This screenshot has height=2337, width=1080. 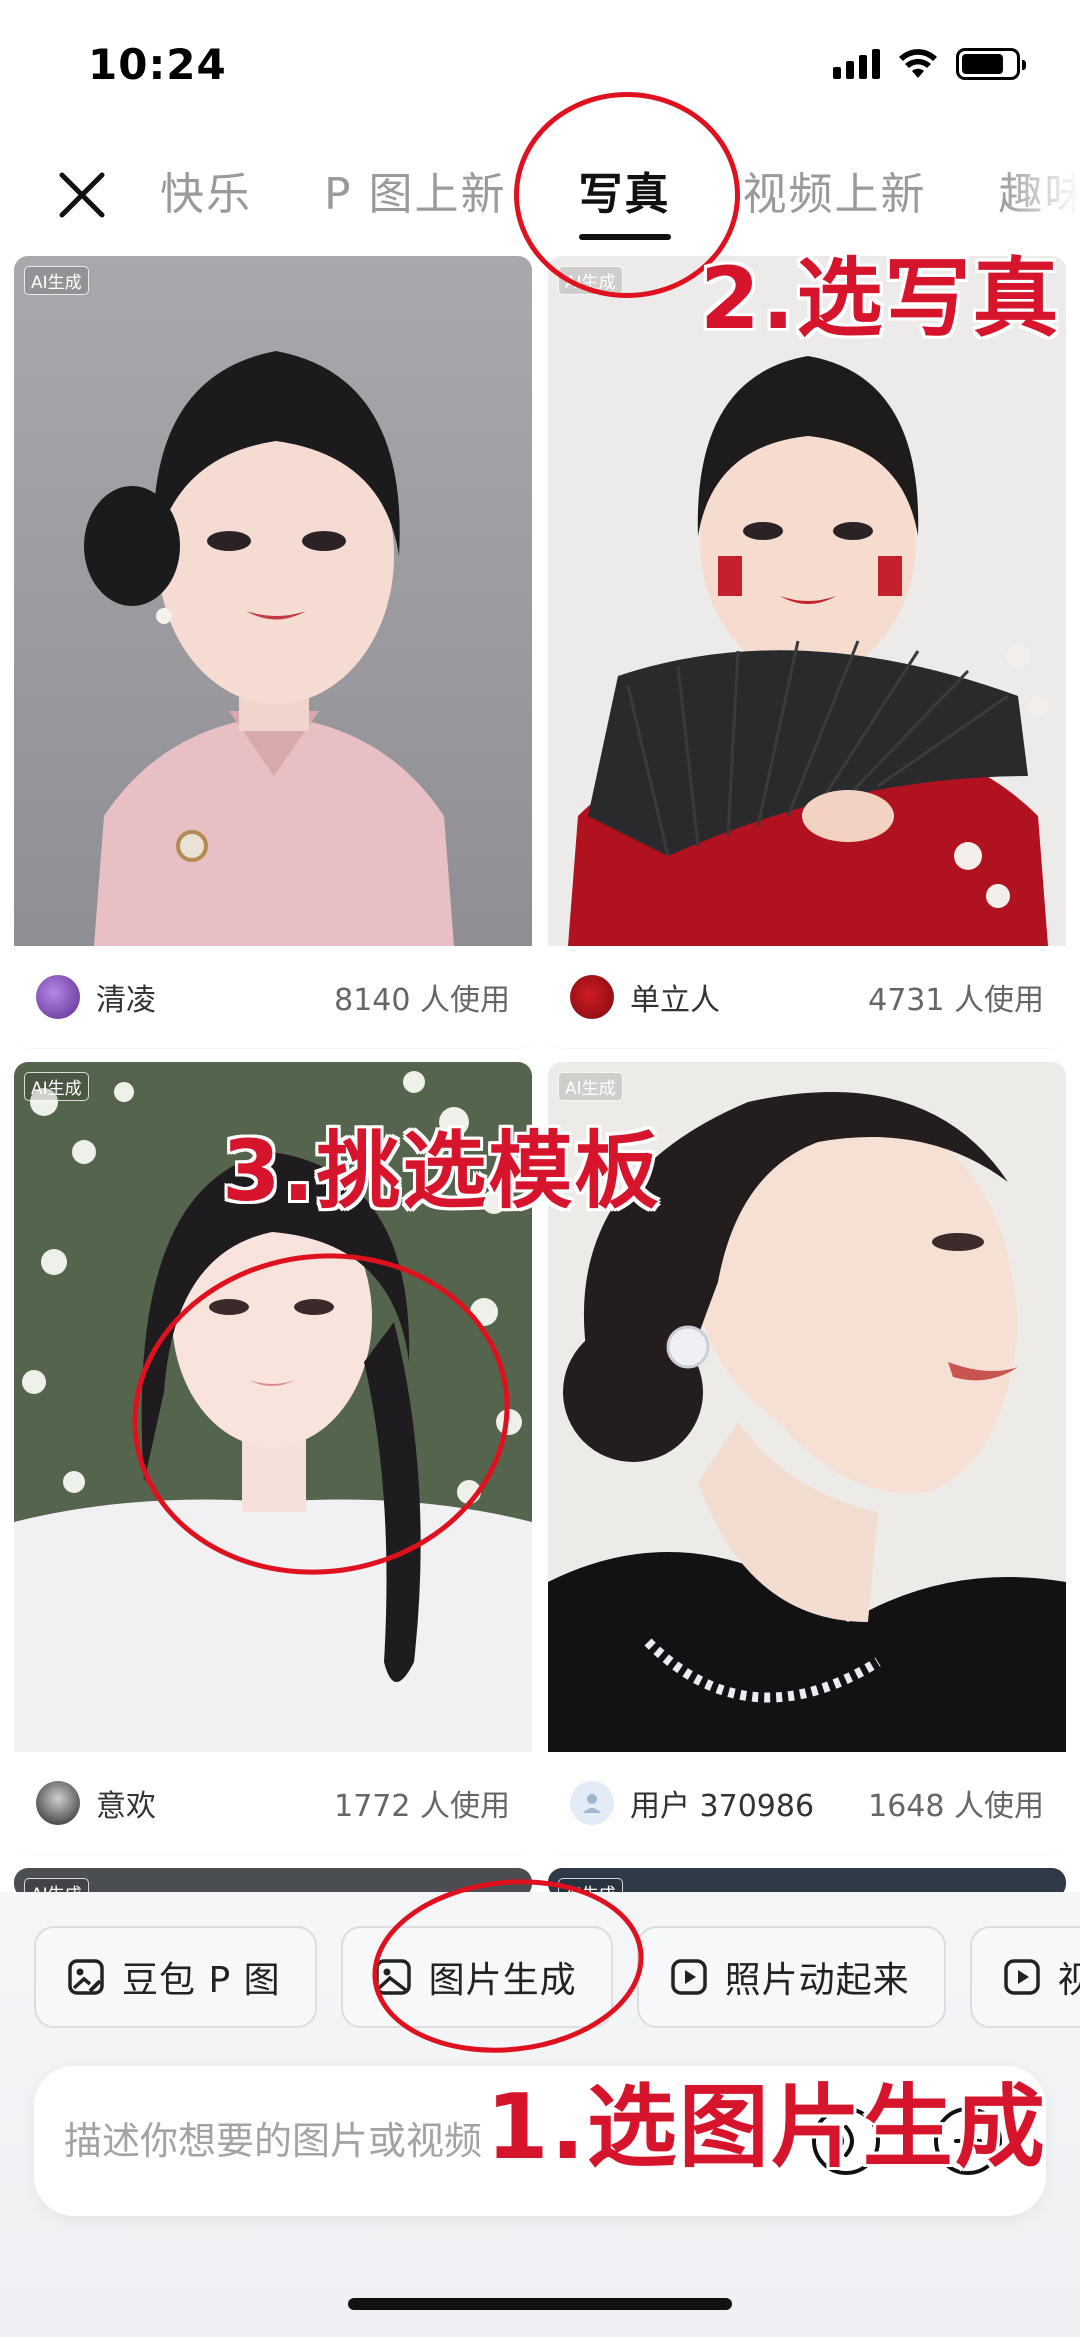 I want to click on chip-animate-photo: 照片动起来, so click(x=791, y=1977).